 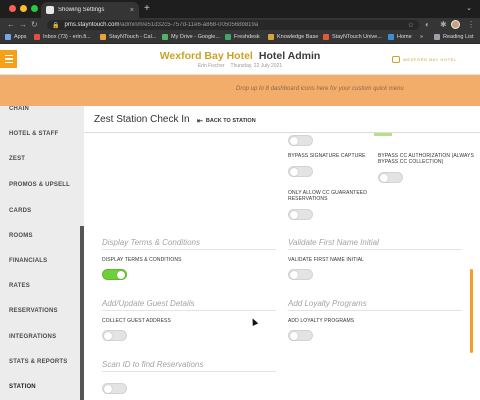 I want to click on sidebar-item-station: STATION, so click(x=40, y=387).